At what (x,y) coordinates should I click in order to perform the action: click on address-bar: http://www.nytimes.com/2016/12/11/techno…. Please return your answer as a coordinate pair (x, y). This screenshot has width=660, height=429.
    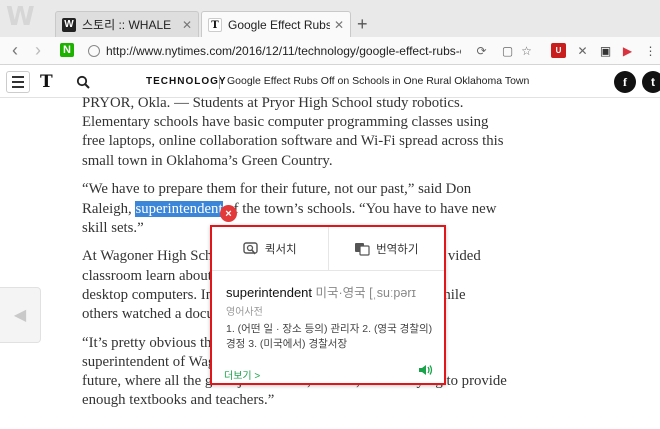
    Looking at the image, I should click on (289, 50).